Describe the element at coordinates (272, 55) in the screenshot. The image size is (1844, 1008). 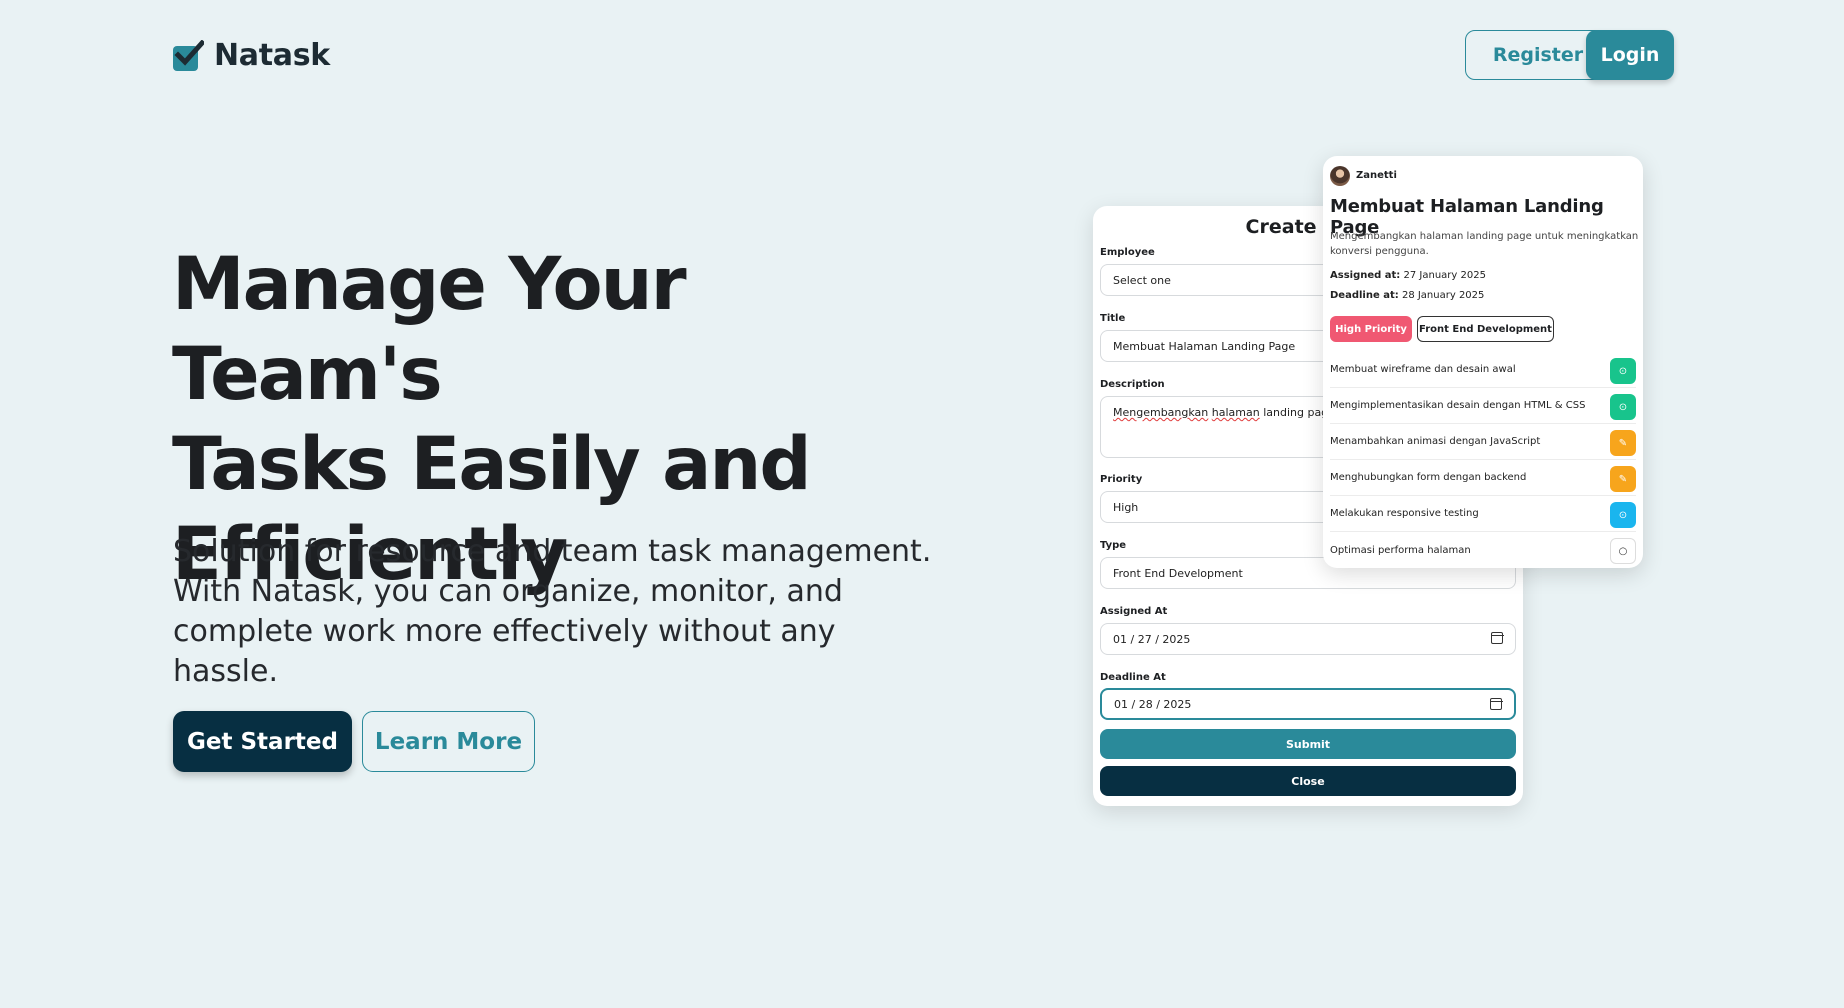
I see `brand-name: Natask` at that location.